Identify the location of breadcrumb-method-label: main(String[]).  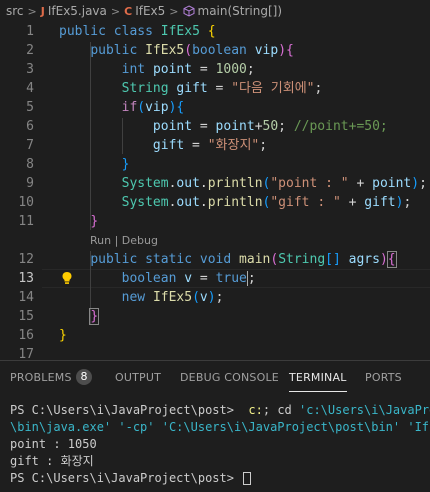
(240, 11).